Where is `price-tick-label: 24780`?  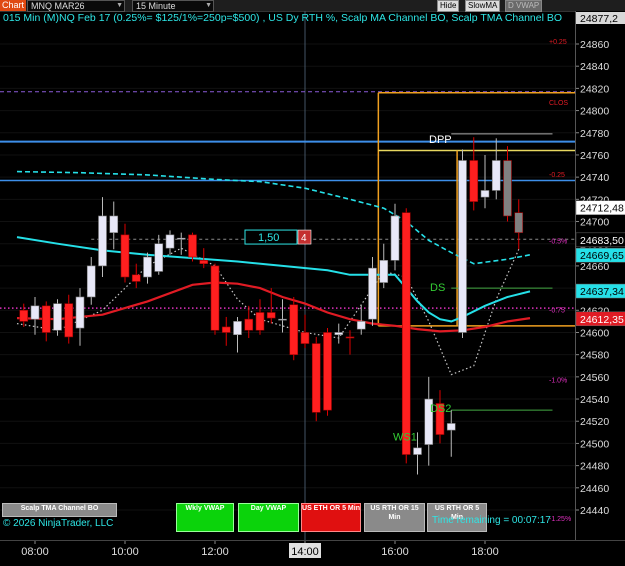
price-tick-label: 24780 is located at coordinates (594, 134).